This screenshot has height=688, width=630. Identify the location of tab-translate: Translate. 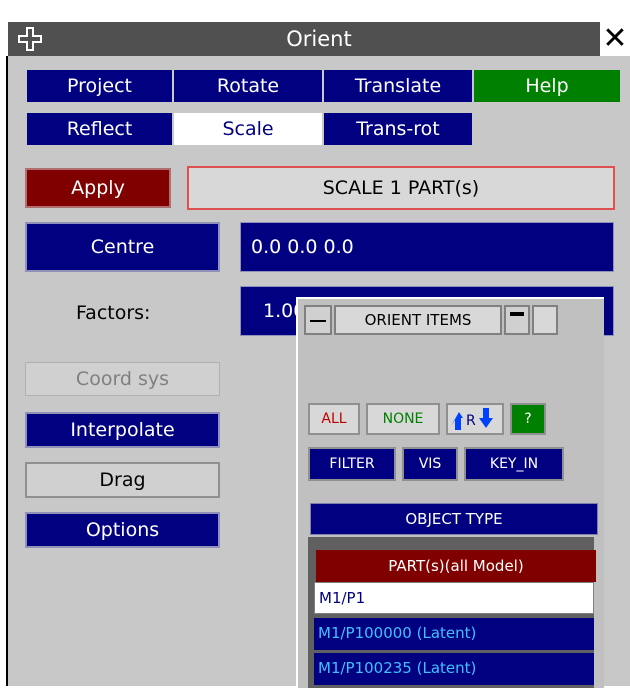
(398, 86).